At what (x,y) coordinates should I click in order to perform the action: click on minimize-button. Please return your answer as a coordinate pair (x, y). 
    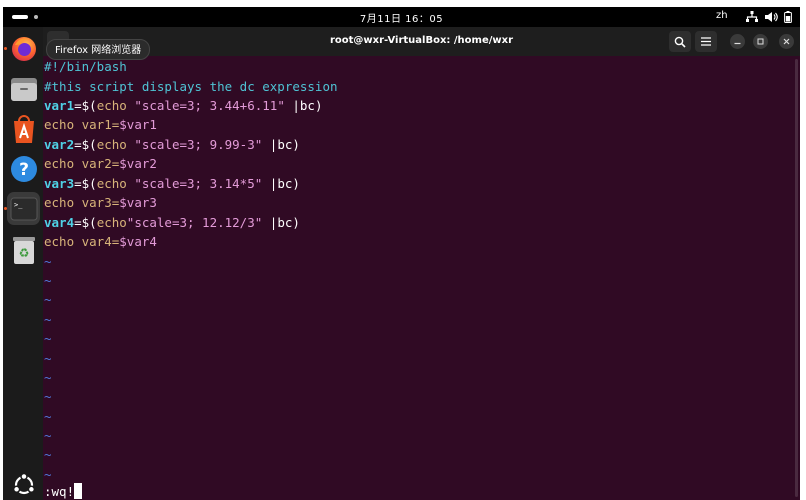
    Looking at the image, I should click on (737, 41).